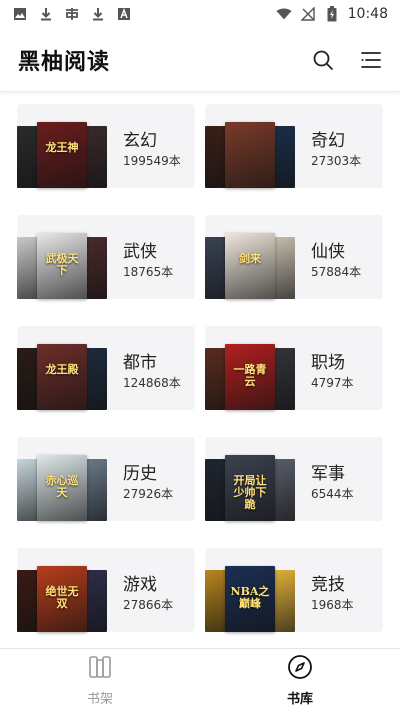 This screenshot has width=400, height=711. Describe the element at coordinates (328, 363) in the screenshot. I see `category-name: 职场` at that location.